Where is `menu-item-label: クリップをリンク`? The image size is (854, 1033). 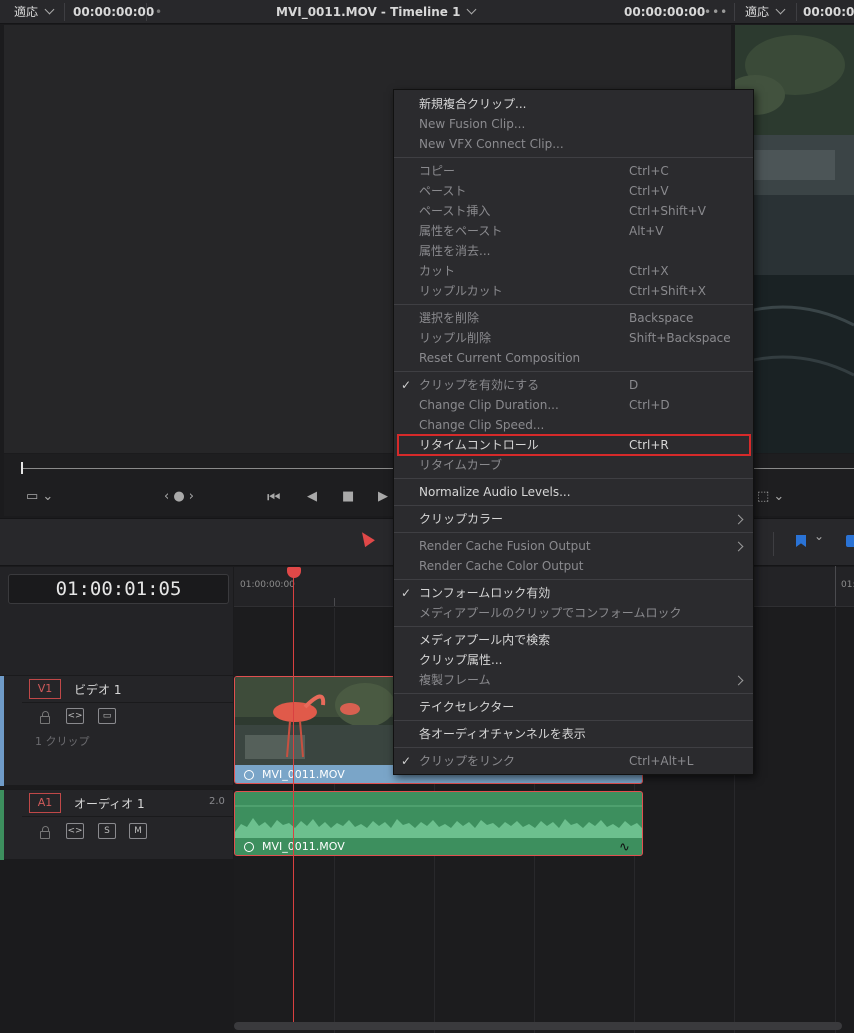 menu-item-label: クリップをリンク is located at coordinates (467, 761).